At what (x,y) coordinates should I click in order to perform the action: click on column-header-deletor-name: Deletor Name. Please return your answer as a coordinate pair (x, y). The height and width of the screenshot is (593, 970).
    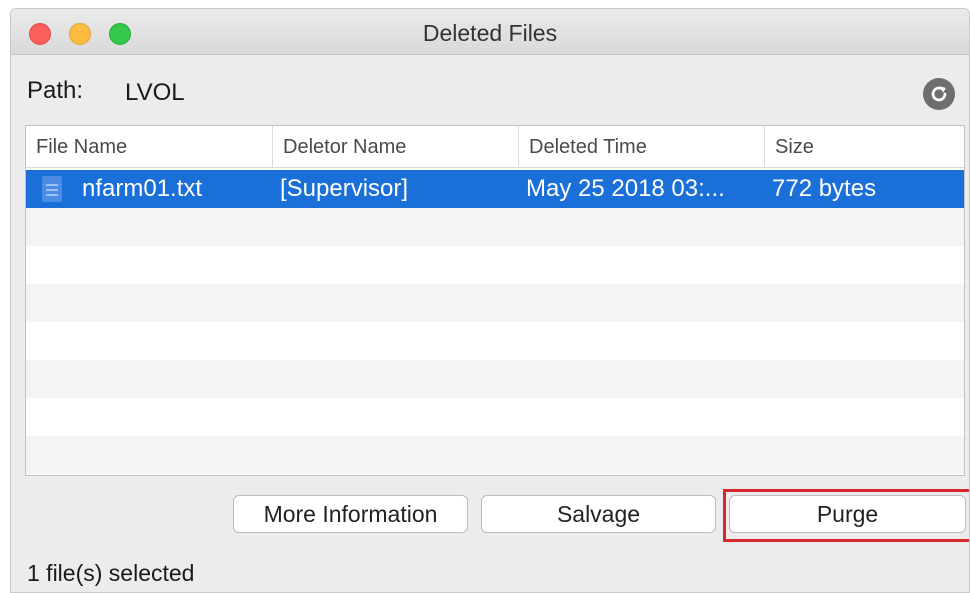
    Looking at the image, I should click on (396, 147).